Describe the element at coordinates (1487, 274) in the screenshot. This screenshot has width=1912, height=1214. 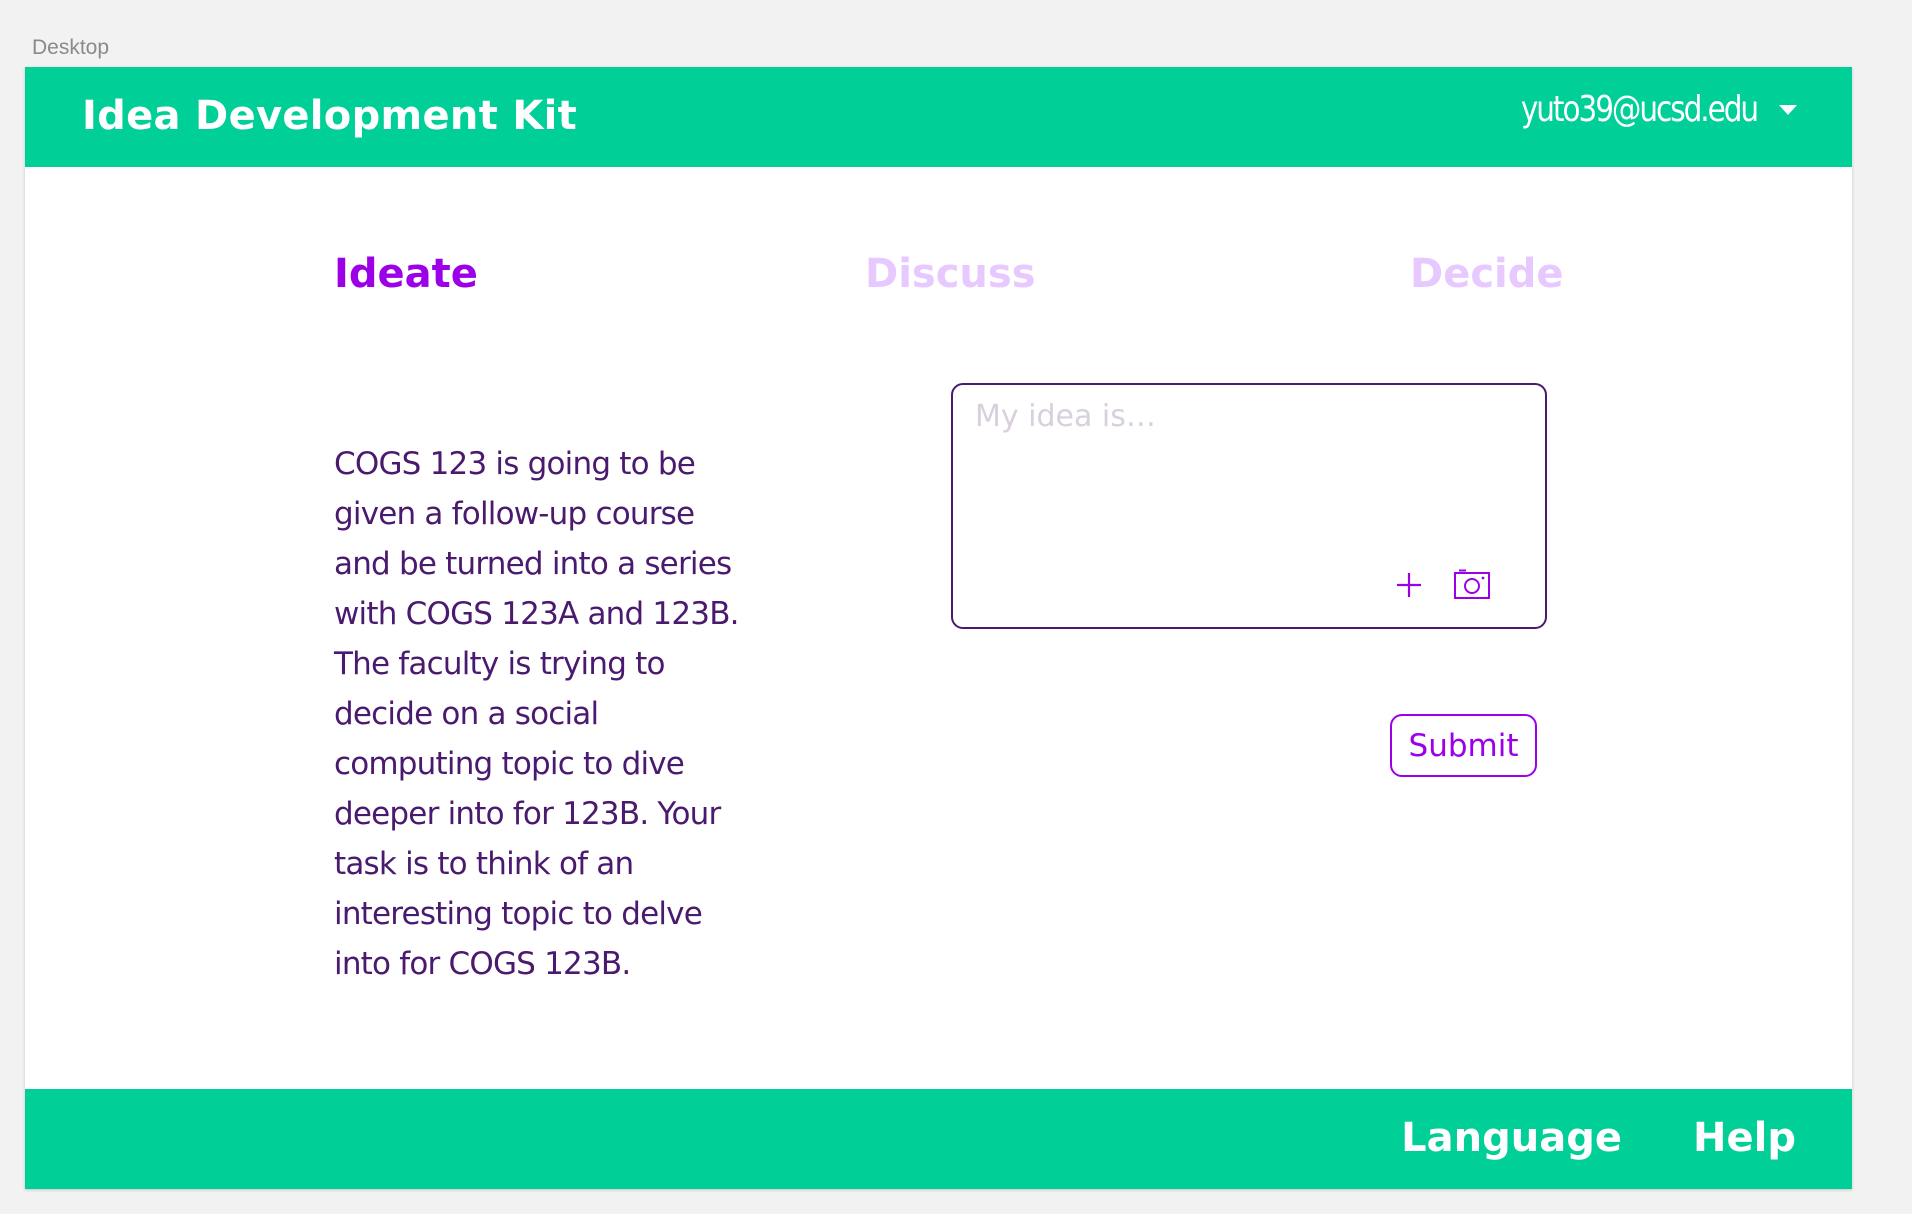
I see `tab-decide: Decide` at that location.